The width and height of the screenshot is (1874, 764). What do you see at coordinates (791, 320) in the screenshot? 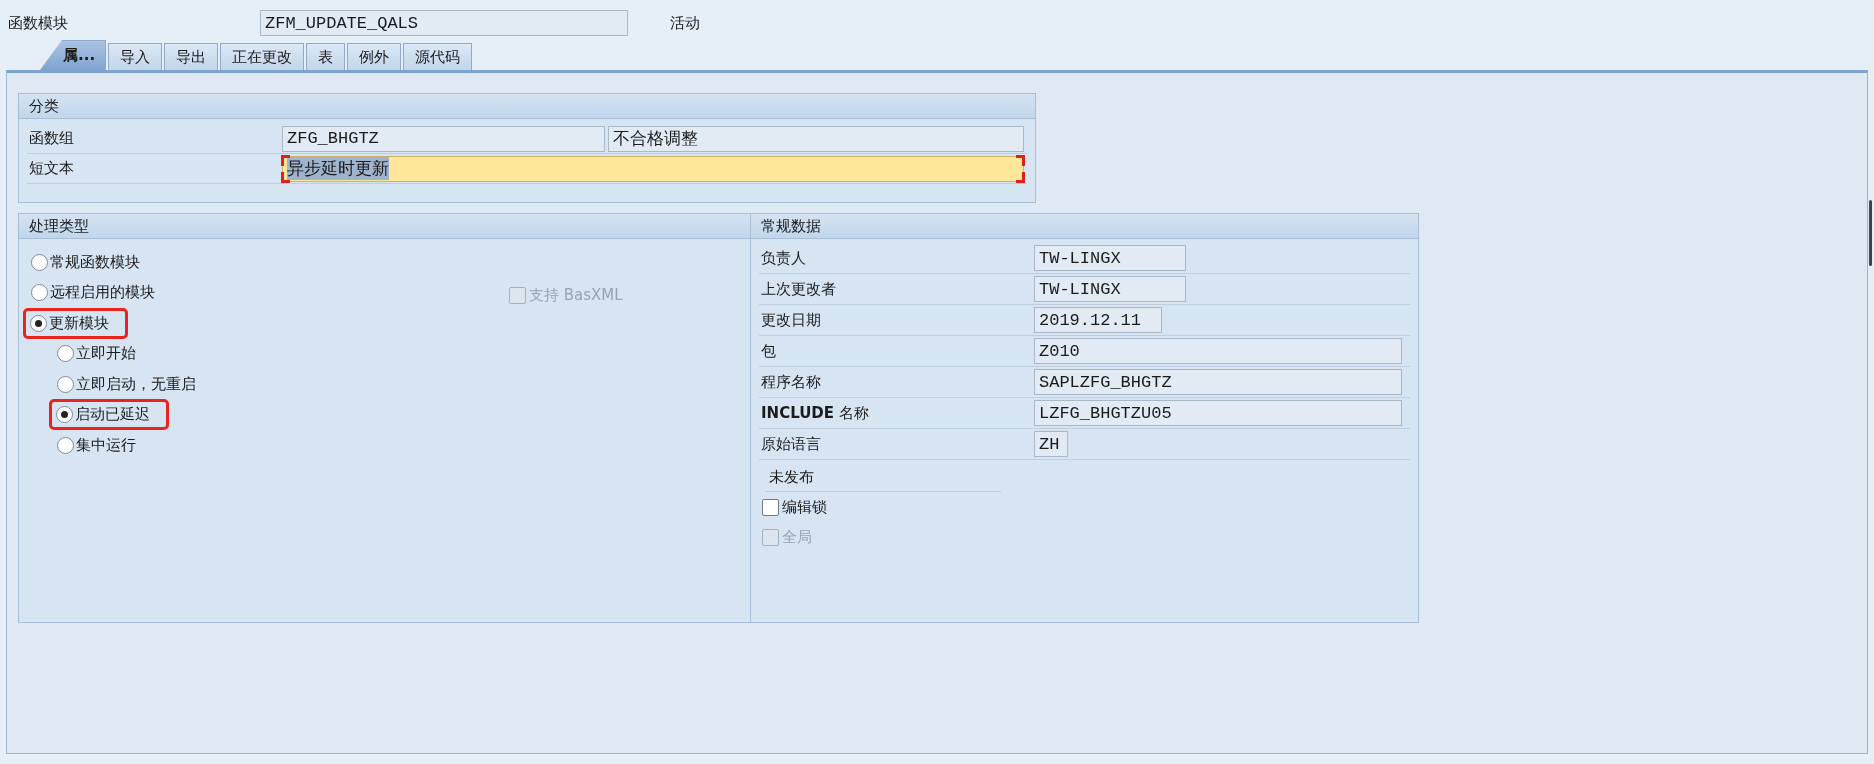
I see `field-label: 更改日期` at bounding box center [791, 320].